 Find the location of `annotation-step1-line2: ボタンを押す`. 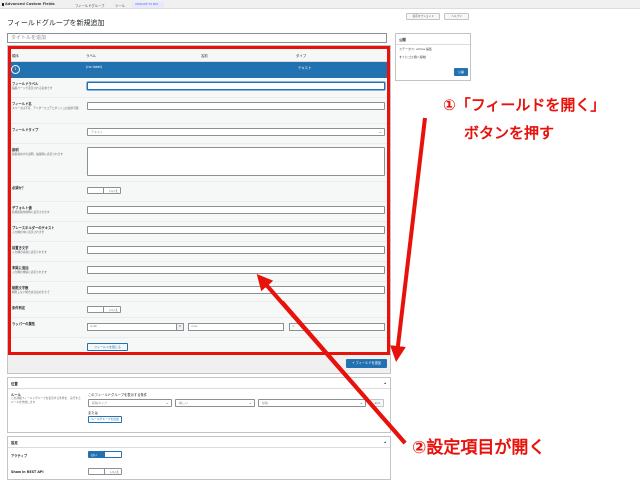

annotation-step1-line2: ボタンを押す is located at coordinates (509, 133).